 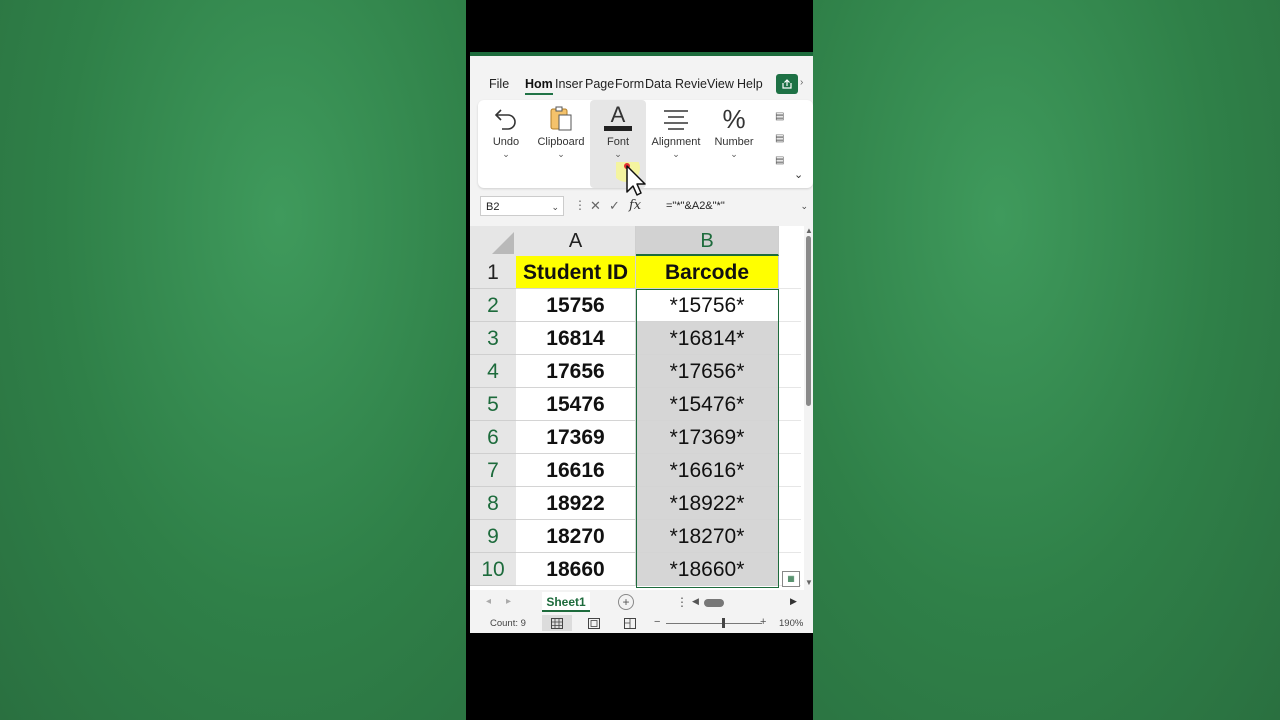 I want to click on cancel-icon: ✕, so click(x=595, y=206).